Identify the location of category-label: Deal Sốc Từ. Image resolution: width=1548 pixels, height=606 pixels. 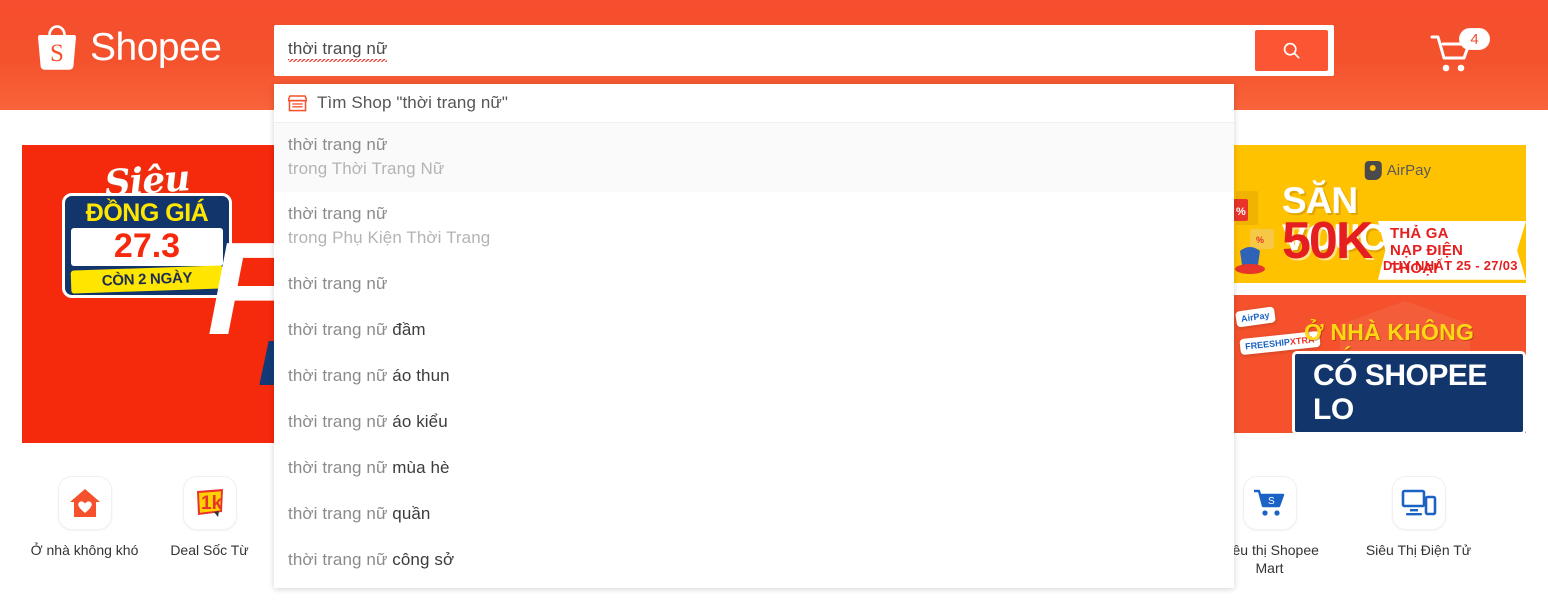
(209, 550).